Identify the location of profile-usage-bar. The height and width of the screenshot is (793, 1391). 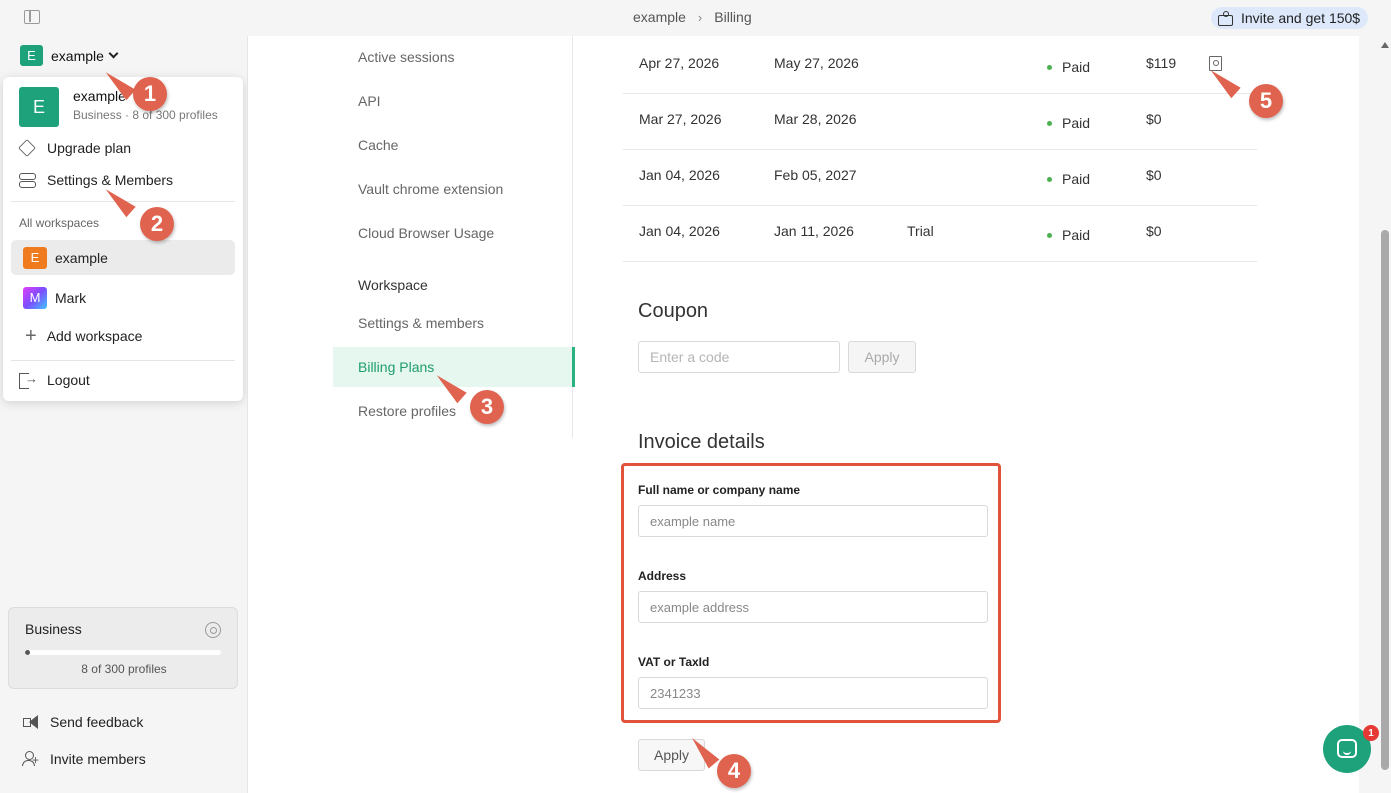
(123, 652).